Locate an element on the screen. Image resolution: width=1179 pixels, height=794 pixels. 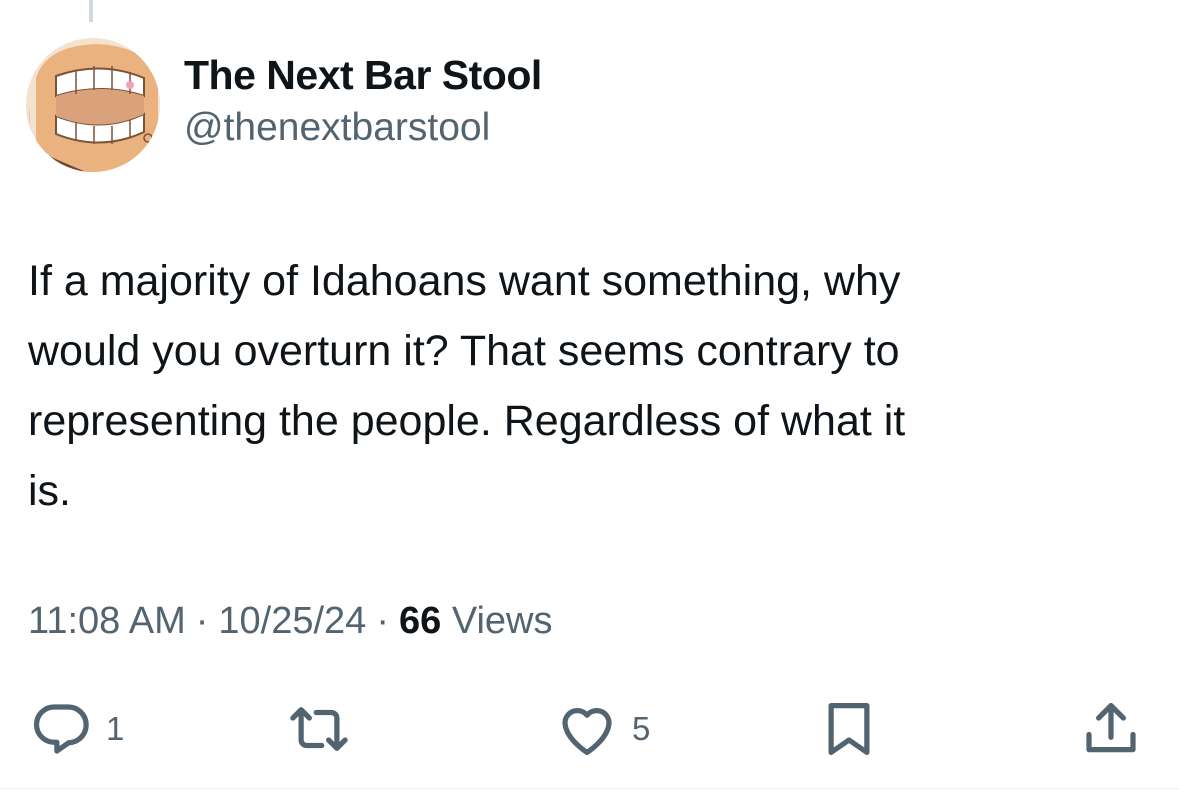
share-icon is located at coordinates (1111, 729).